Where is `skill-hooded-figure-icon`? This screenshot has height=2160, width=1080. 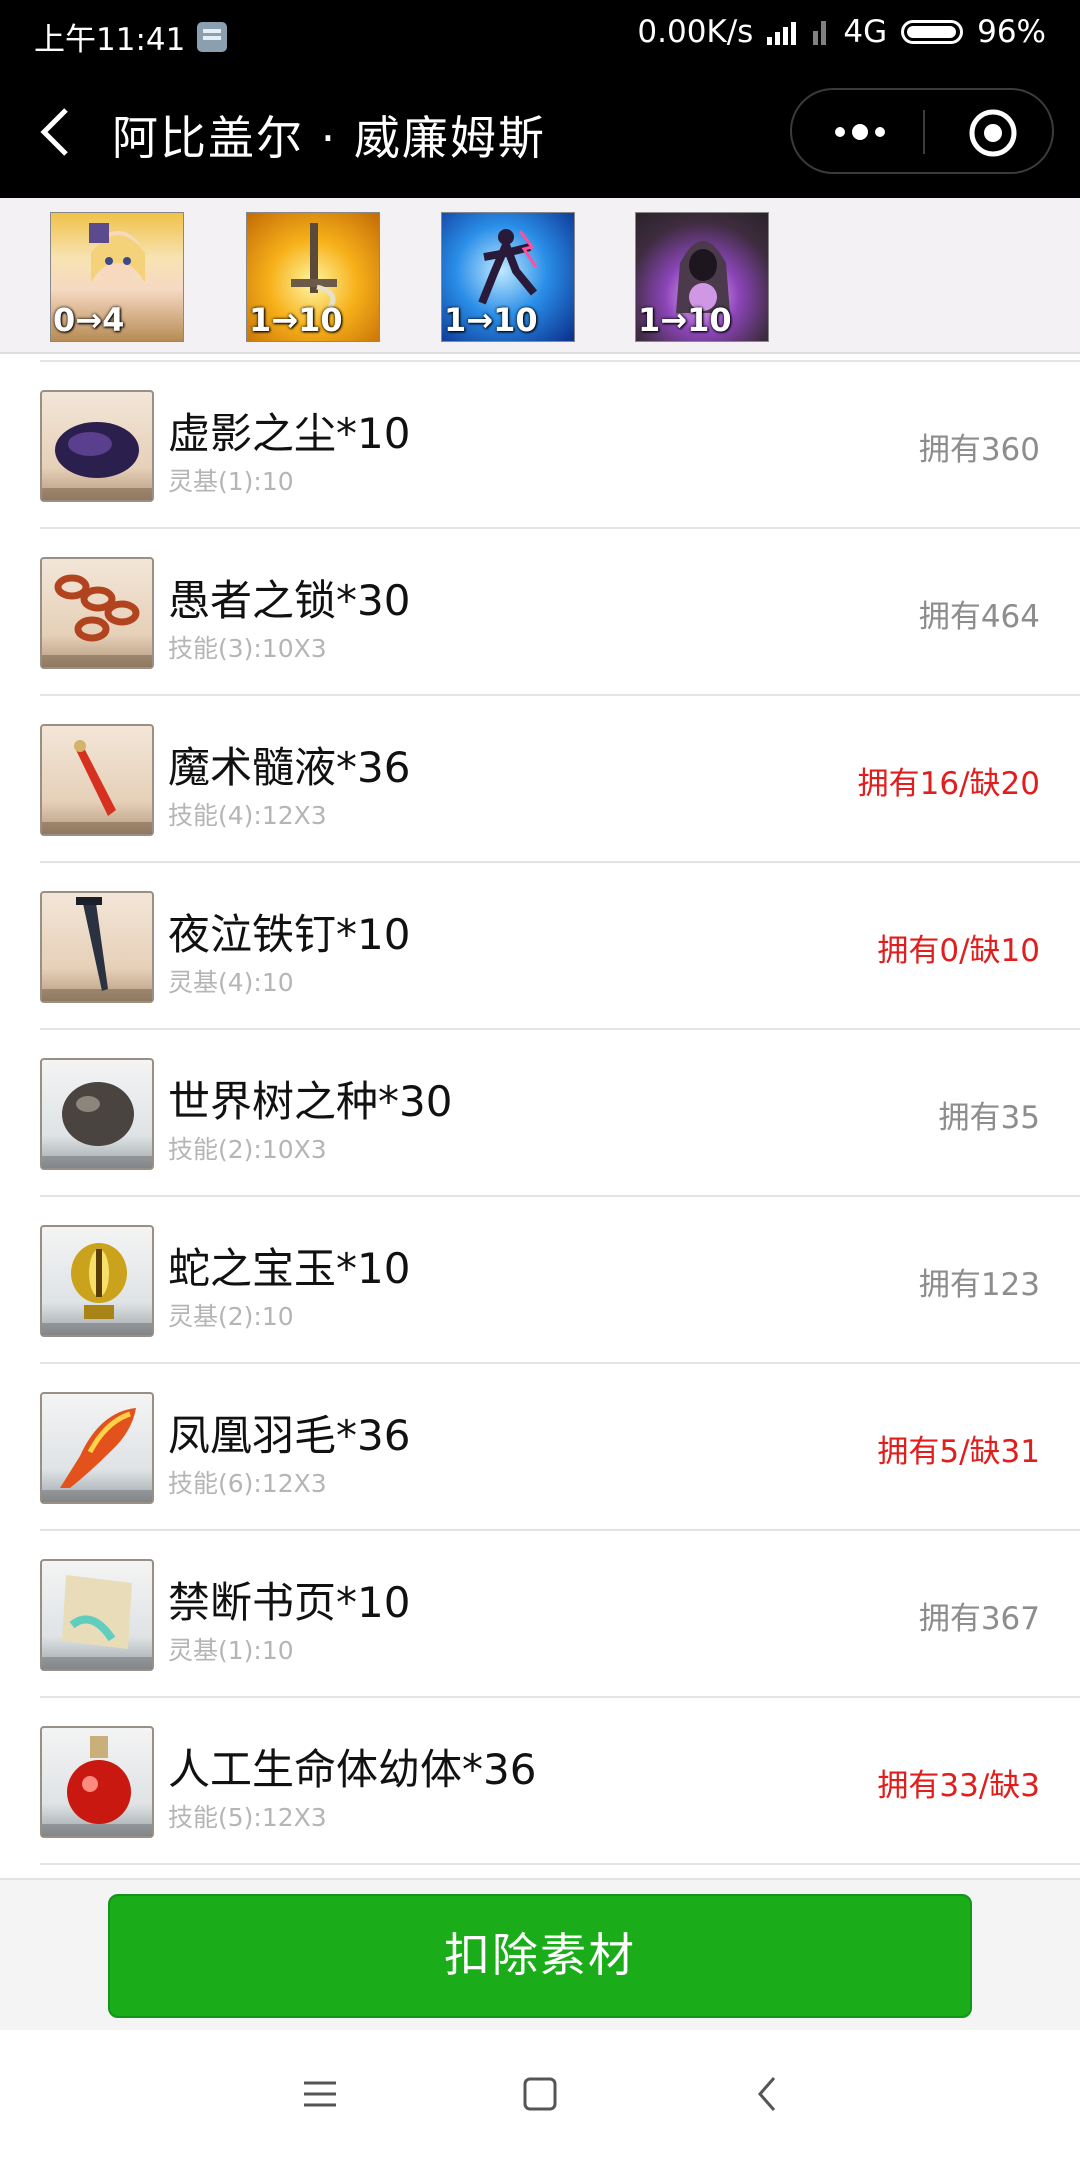 skill-hooded-figure-icon is located at coordinates (703, 277).